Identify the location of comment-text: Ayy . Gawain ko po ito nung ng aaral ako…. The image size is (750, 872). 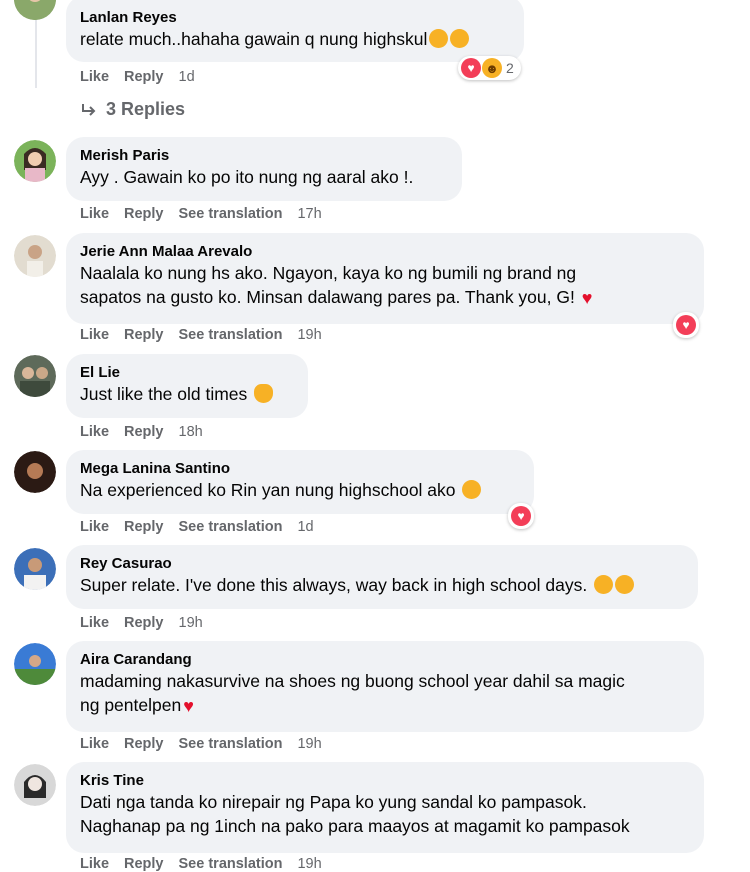
(247, 177).